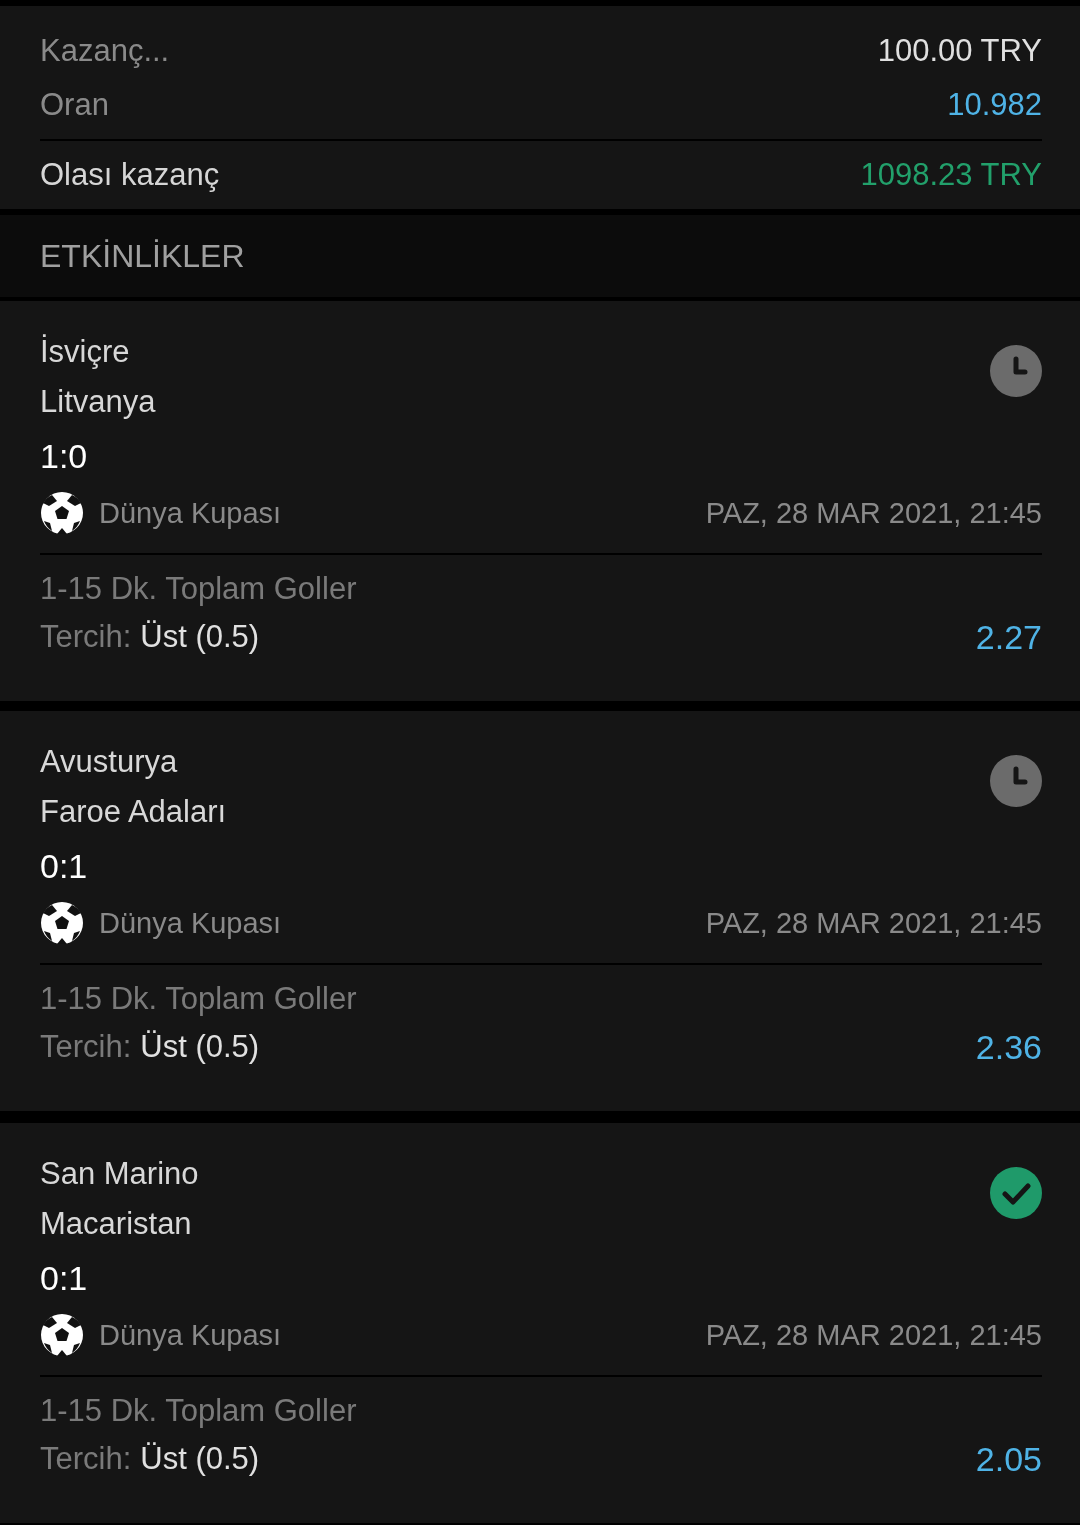  I want to click on summary-label: Olası kazanç, so click(130, 175).